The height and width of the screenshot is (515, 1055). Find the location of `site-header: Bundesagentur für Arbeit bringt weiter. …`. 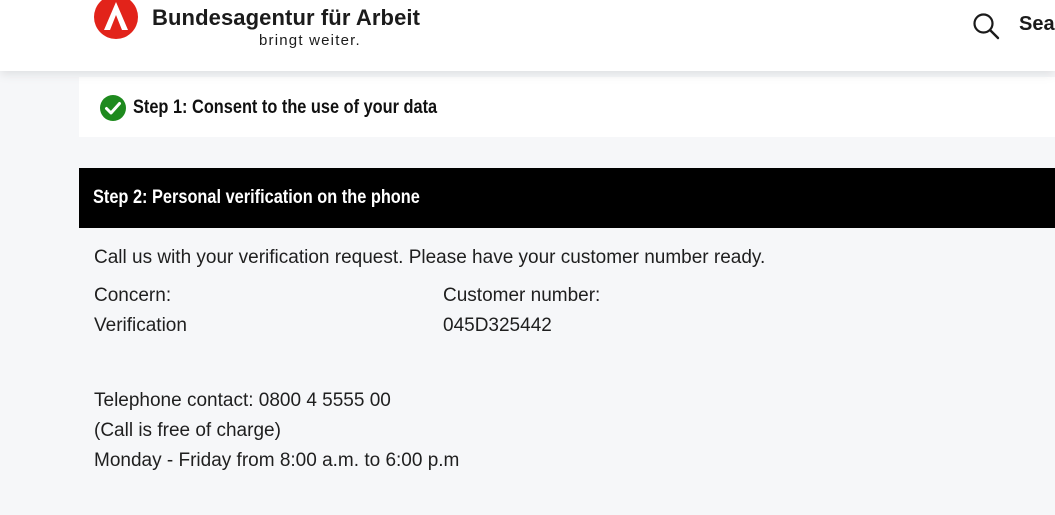

site-header: Bundesagentur für Arbeit bringt weiter. … is located at coordinates (527, 35).